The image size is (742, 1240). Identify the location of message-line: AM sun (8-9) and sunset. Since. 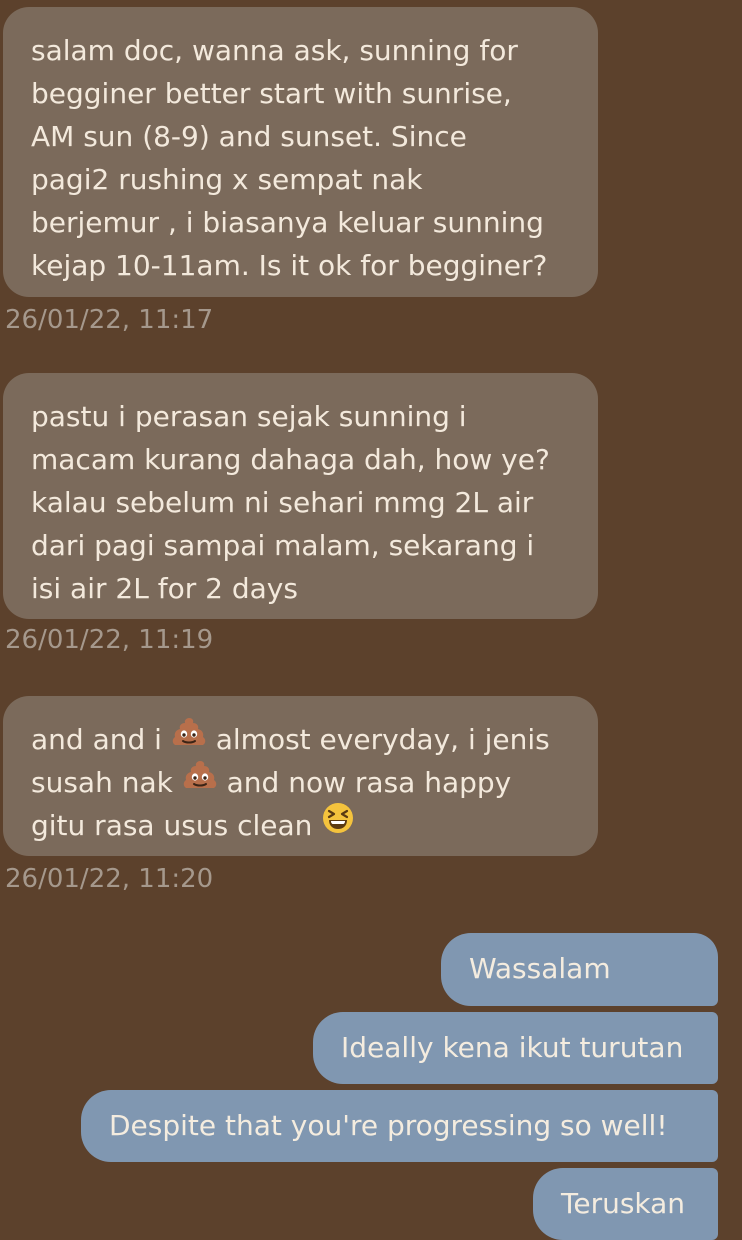
(249, 136).